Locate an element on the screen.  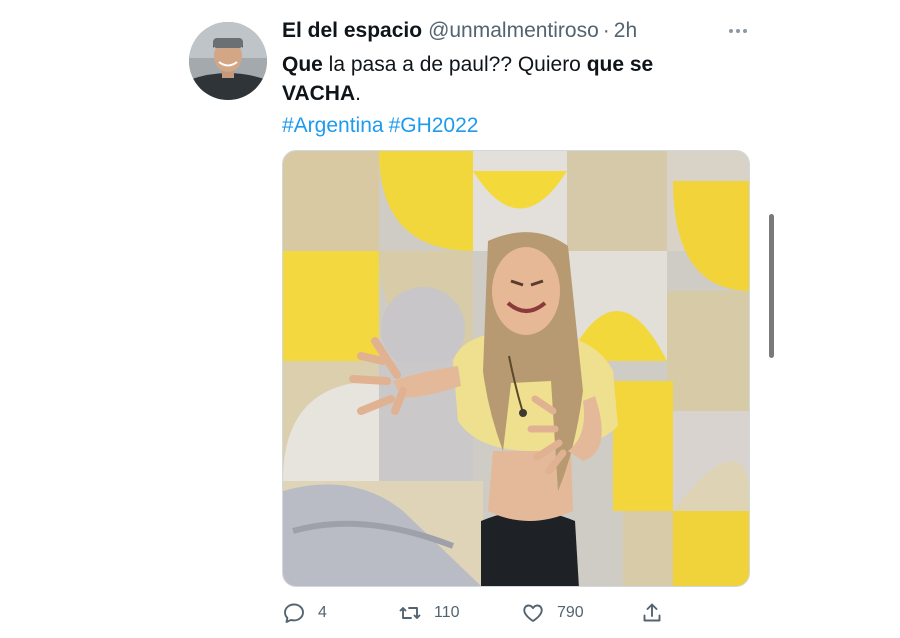
like-button: 790 is located at coordinates (552, 613).